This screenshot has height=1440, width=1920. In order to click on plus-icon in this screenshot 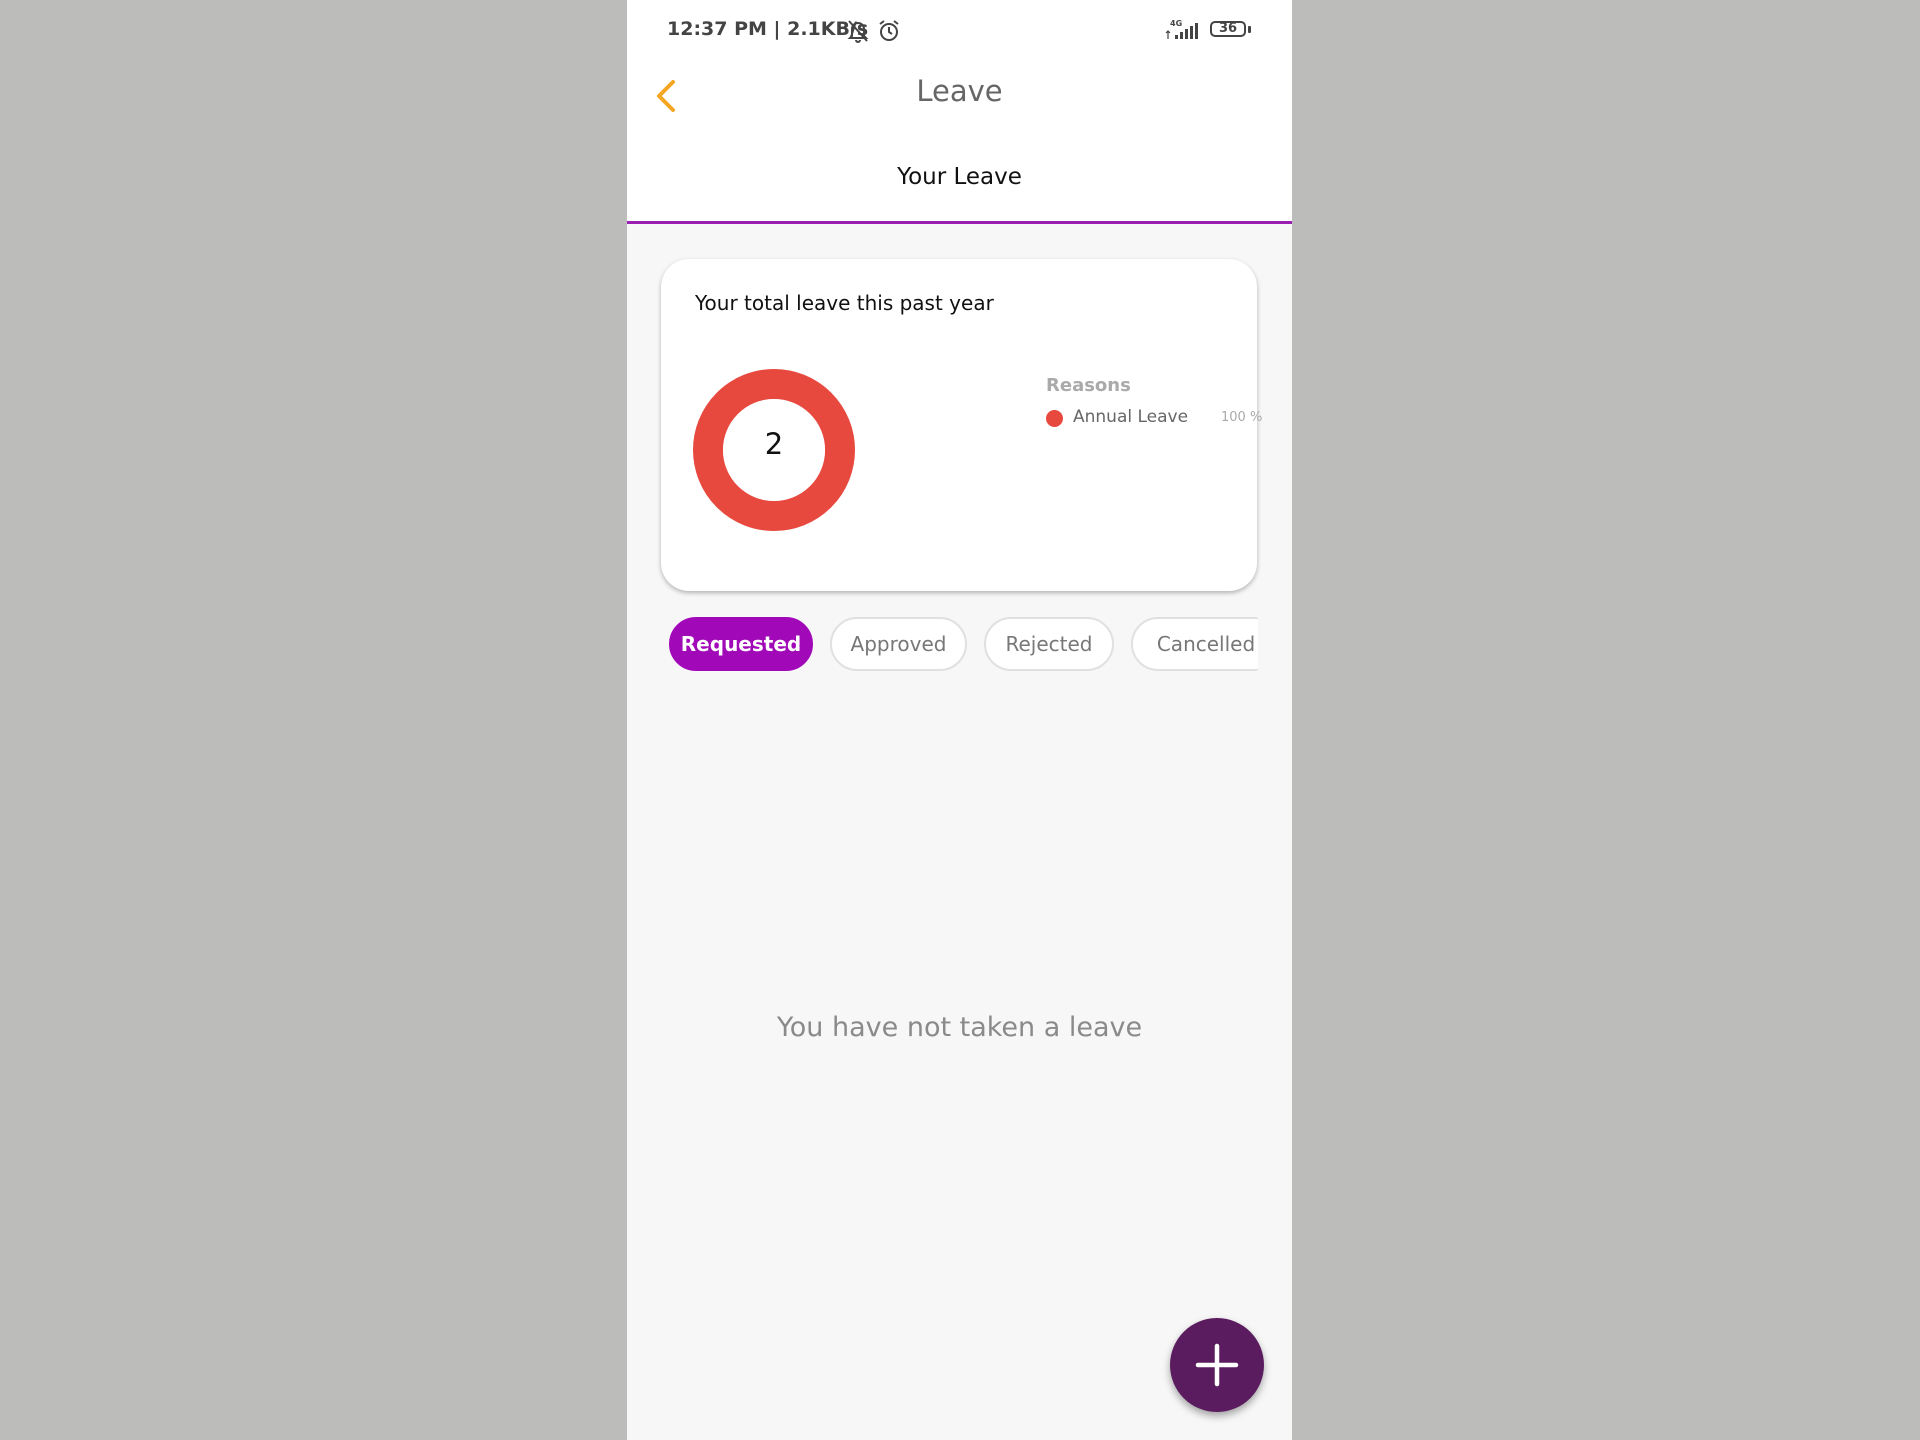, I will do `click(1217, 1365)`.